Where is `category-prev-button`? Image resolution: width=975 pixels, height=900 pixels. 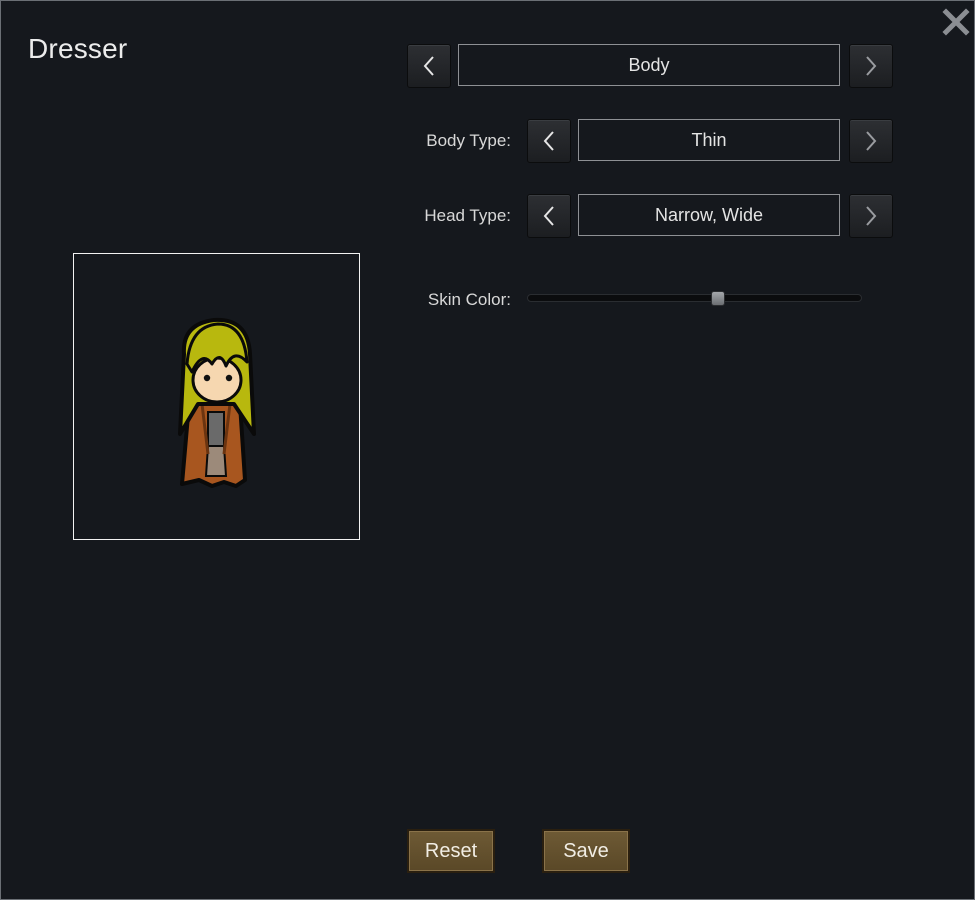
category-prev-button is located at coordinates (429, 66).